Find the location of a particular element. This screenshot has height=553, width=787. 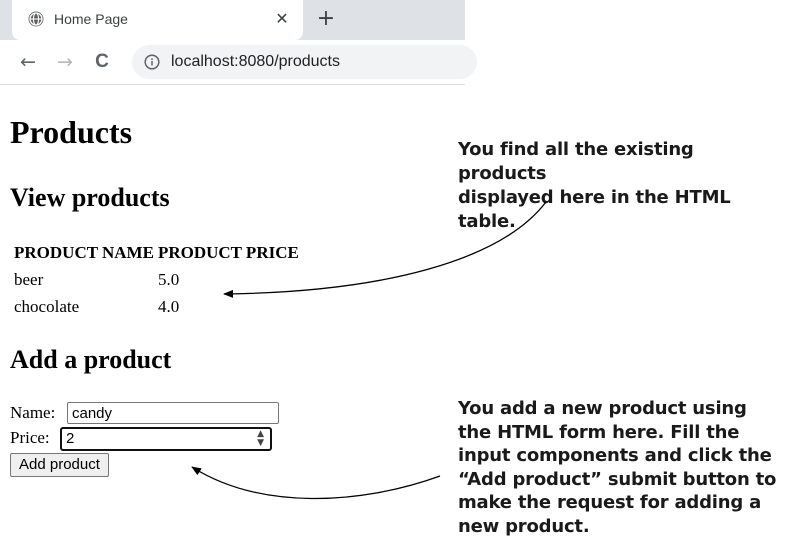

annotation-line: the HTML form here. Fill the is located at coordinates (599, 432).